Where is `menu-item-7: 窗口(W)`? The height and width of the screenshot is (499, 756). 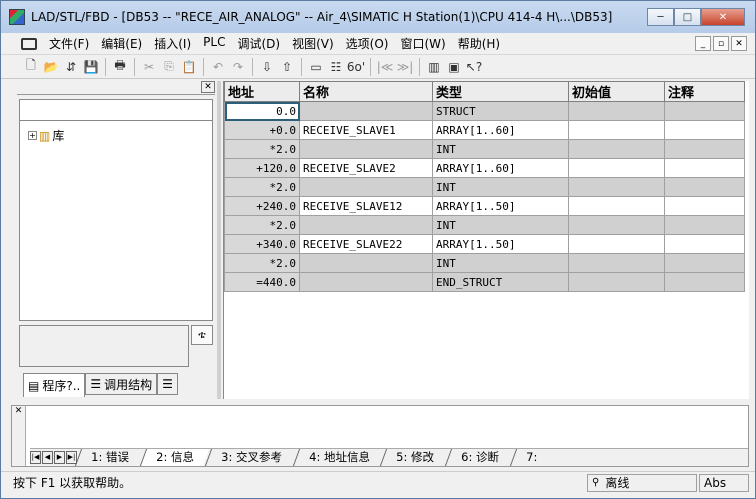 menu-item-7: 窗口(W) is located at coordinates (422, 43).